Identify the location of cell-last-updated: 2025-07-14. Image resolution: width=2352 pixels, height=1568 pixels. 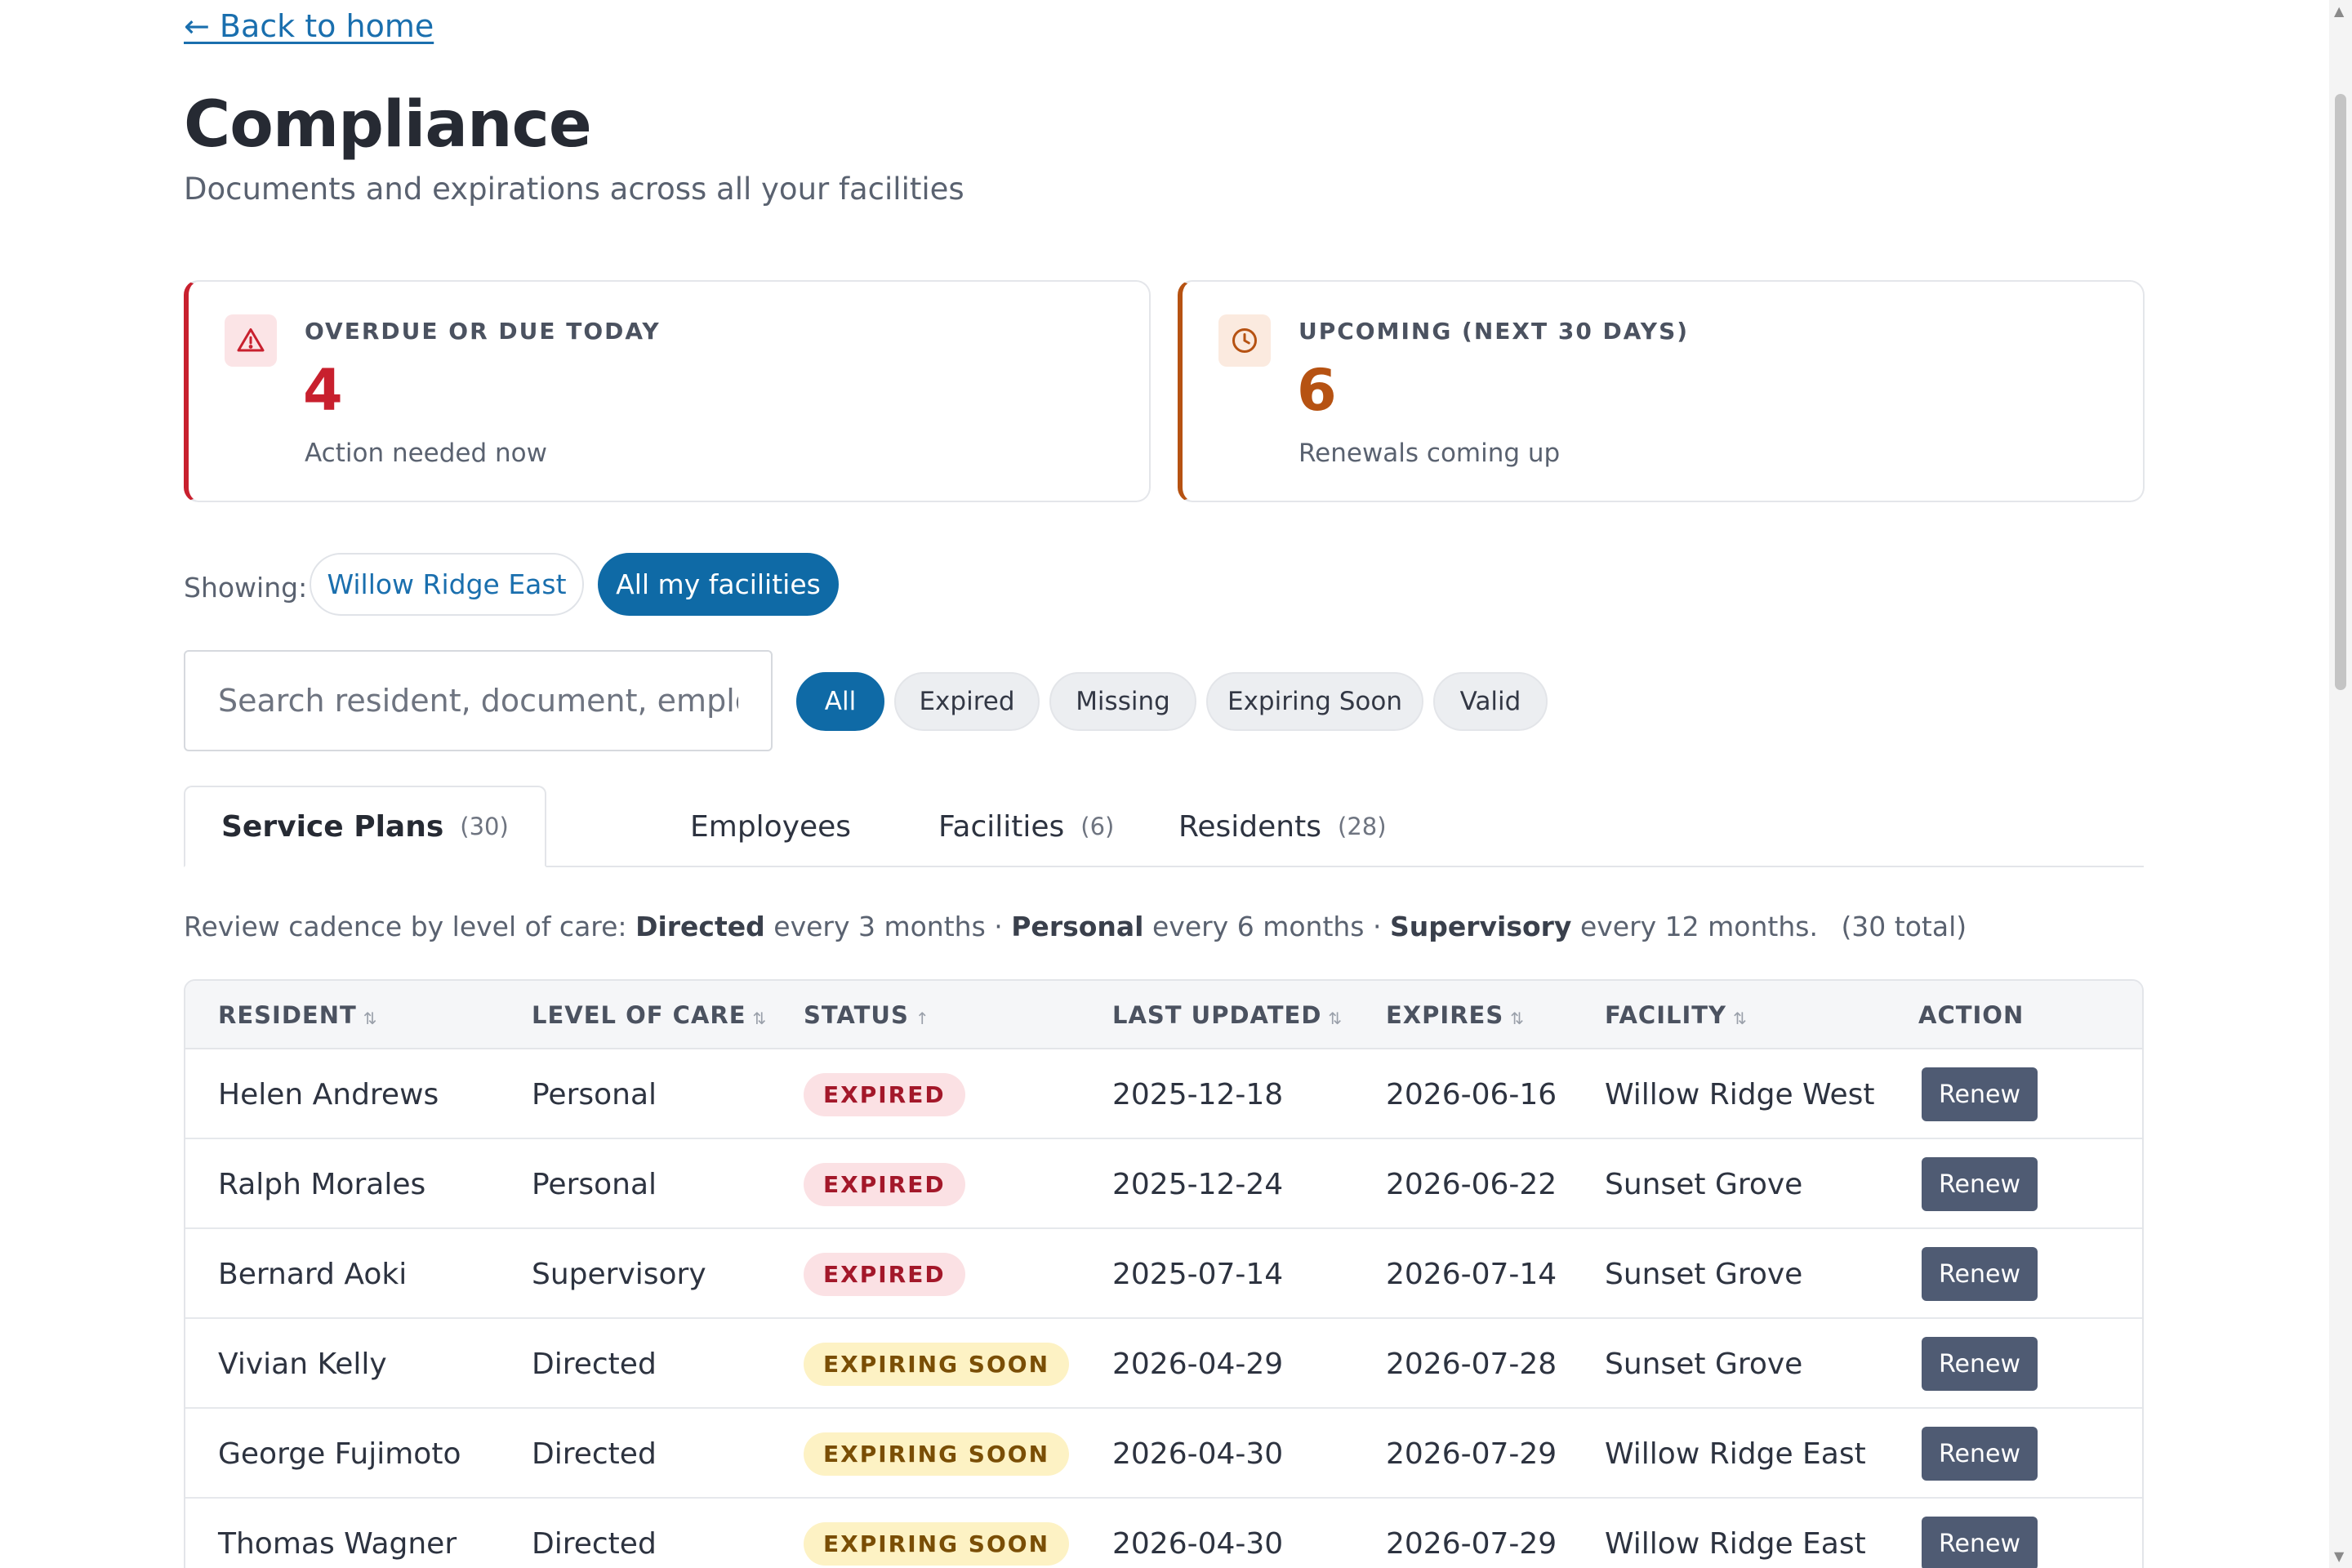
(1198, 1274).